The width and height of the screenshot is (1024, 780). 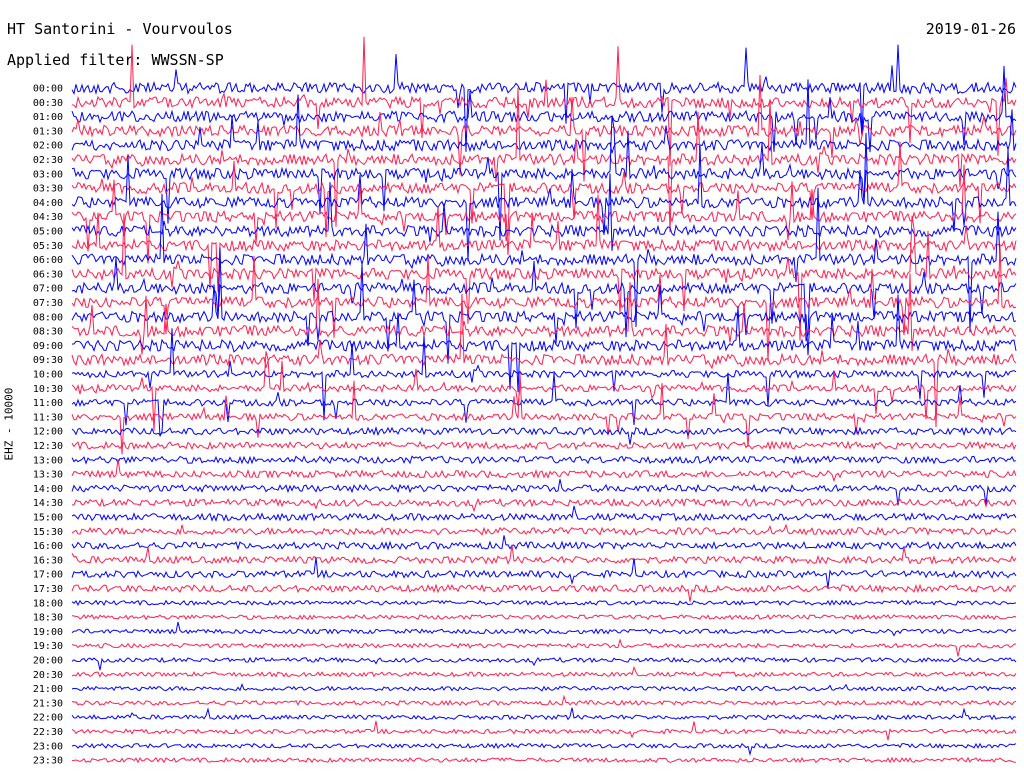 I want to click on row-time-label: 16:00, so click(x=48, y=546).